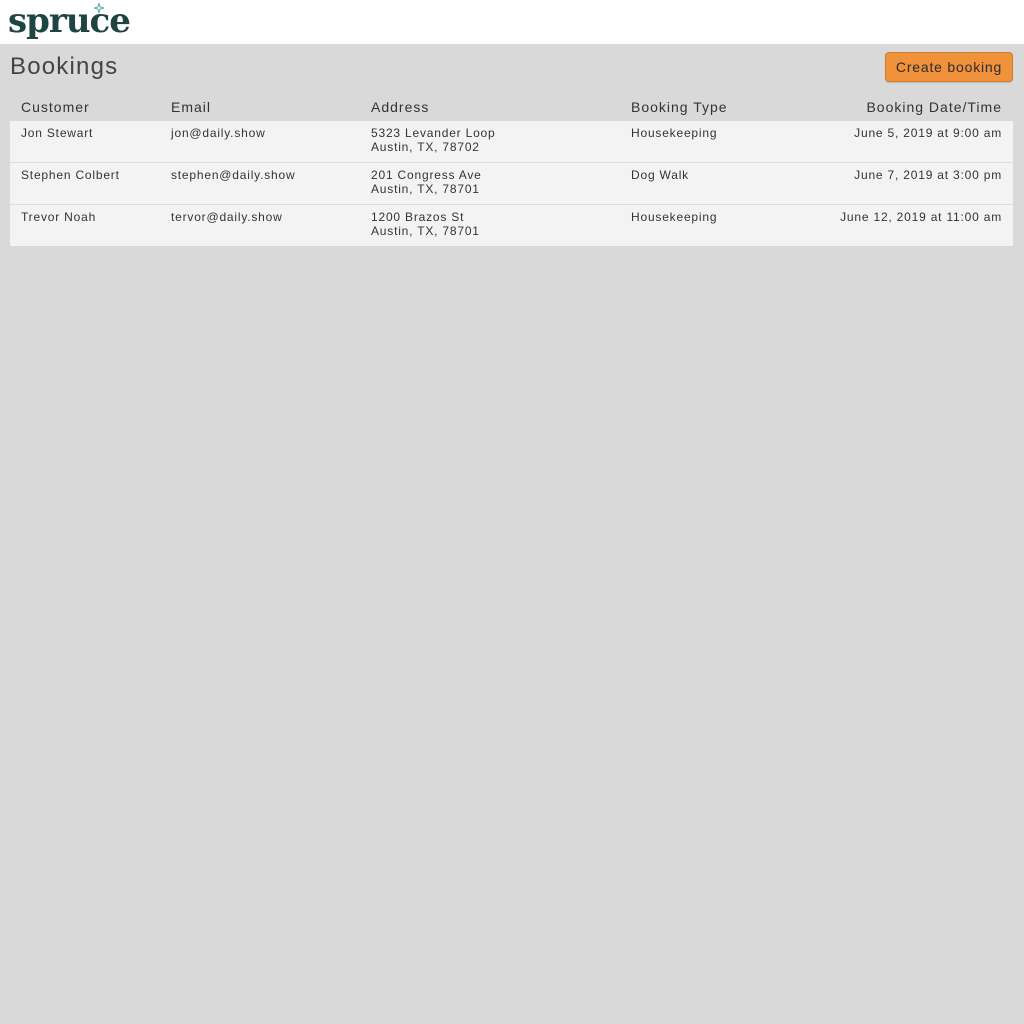 Image resolution: width=1024 pixels, height=1024 pixels. What do you see at coordinates (901, 225) in the screenshot?
I see `cell-booking-datetime: June 12, 2019 at 11:00 am` at bounding box center [901, 225].